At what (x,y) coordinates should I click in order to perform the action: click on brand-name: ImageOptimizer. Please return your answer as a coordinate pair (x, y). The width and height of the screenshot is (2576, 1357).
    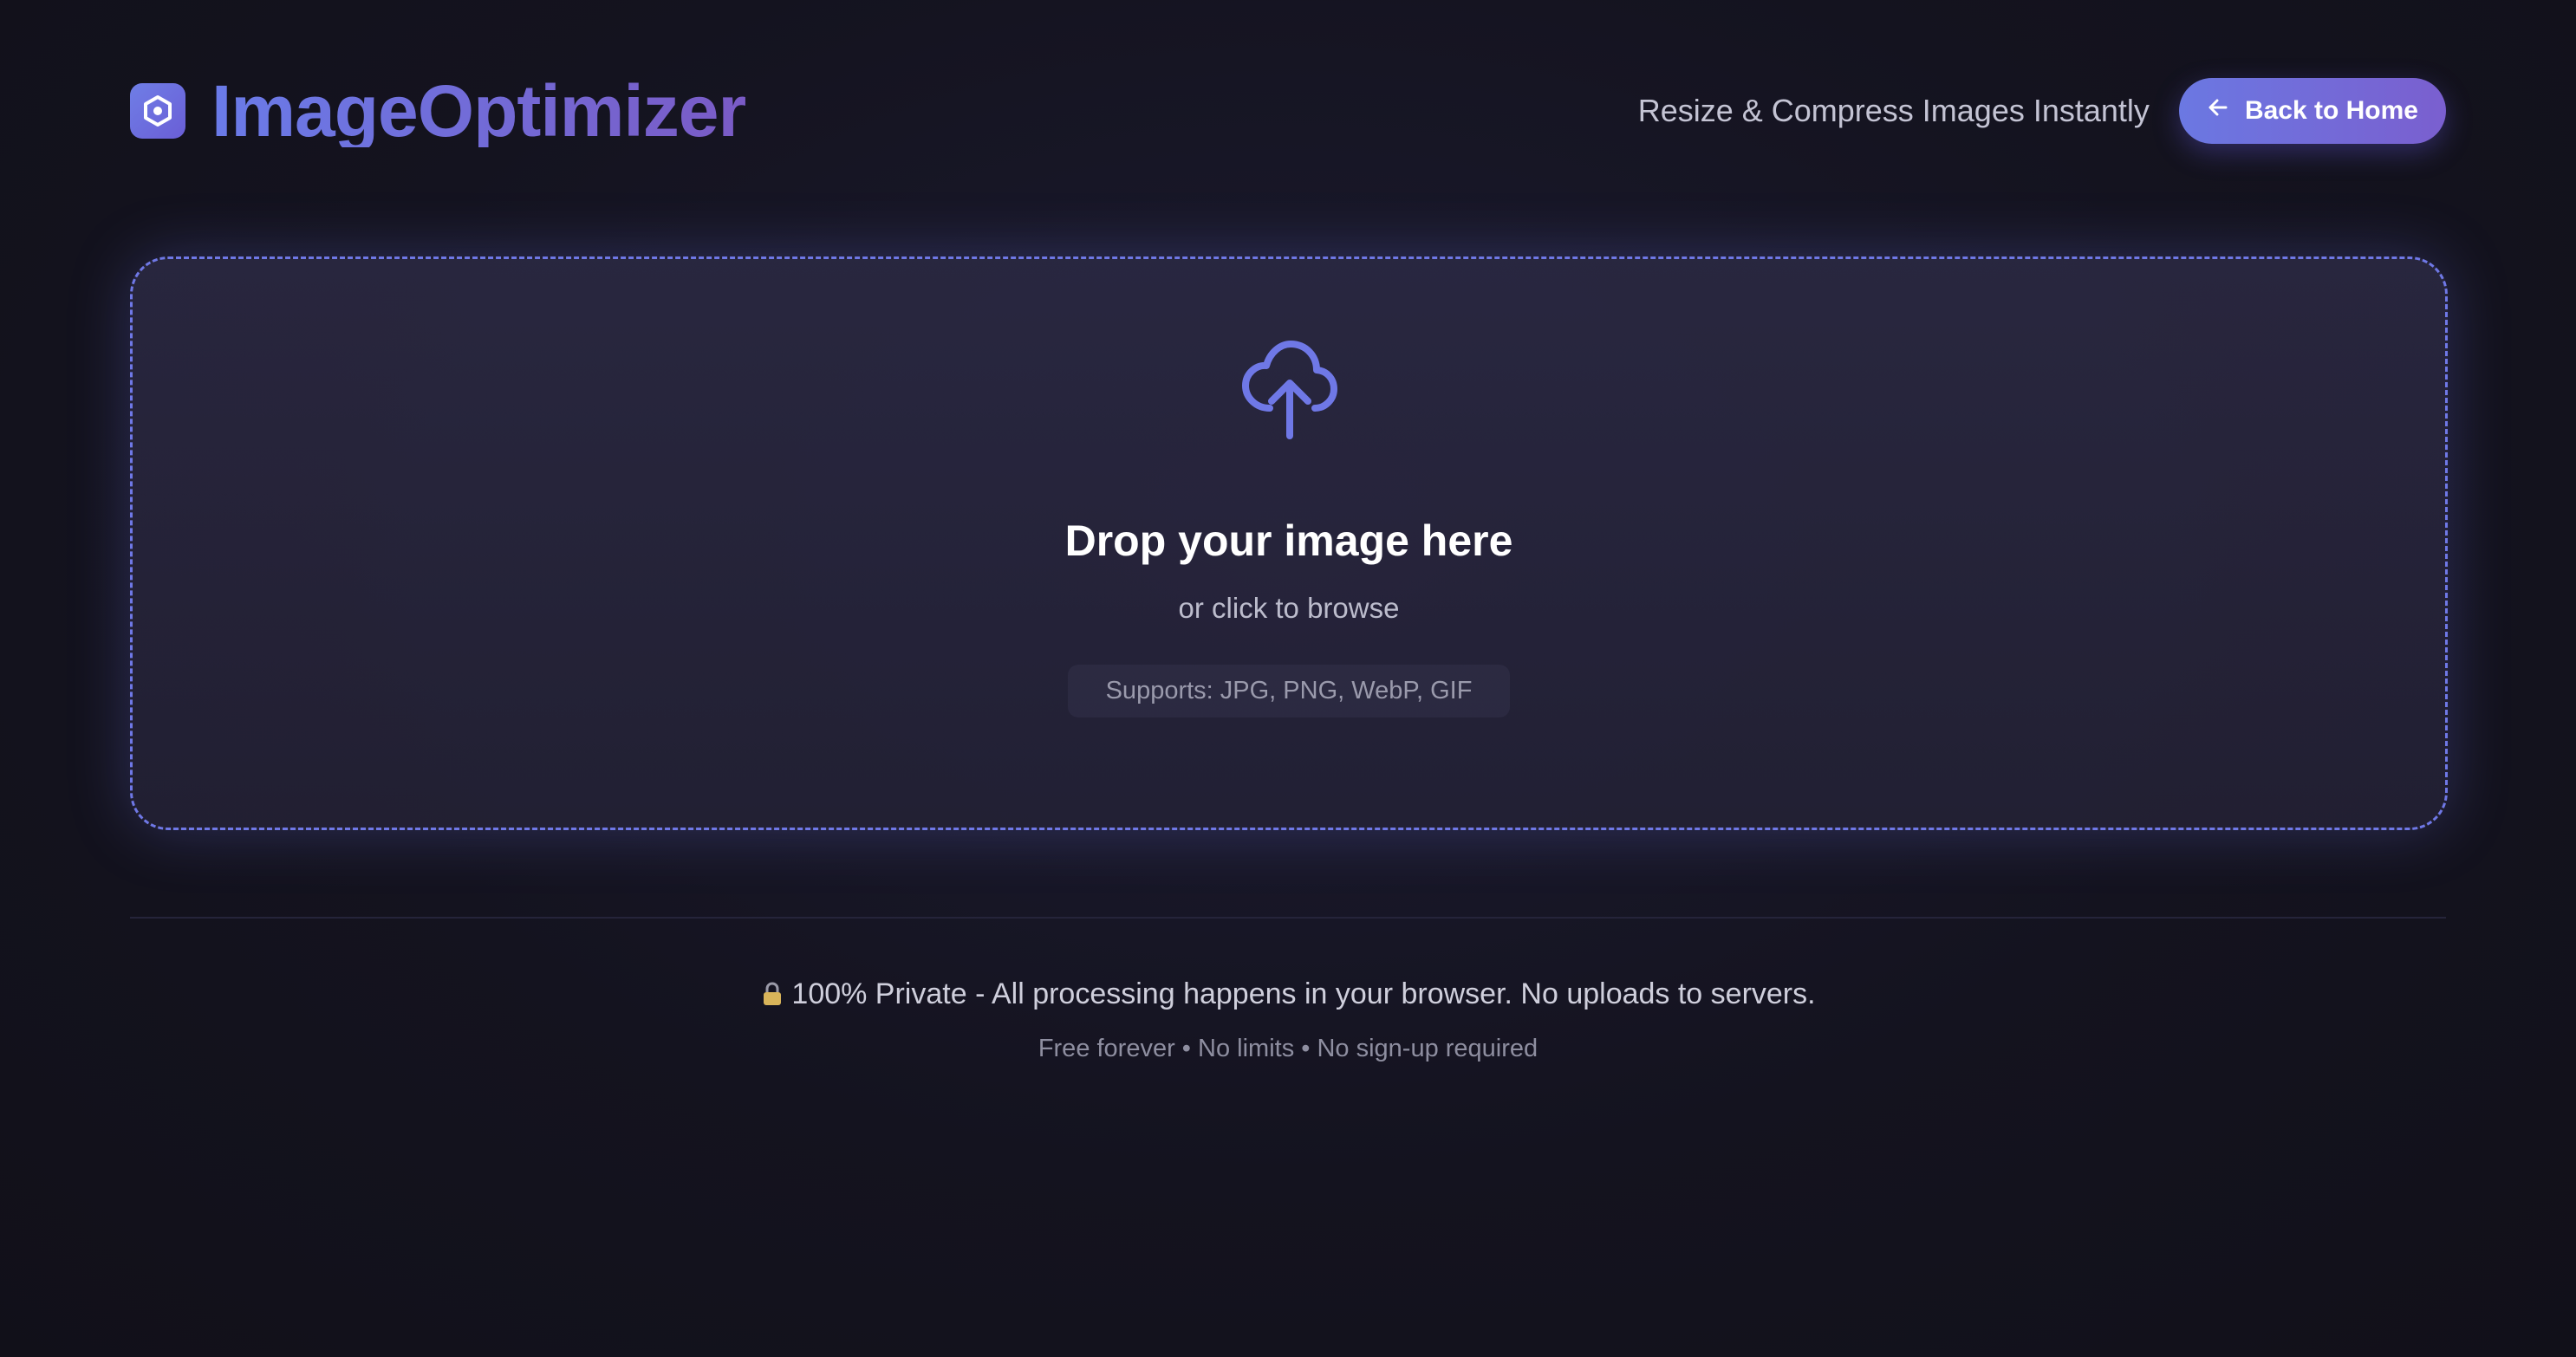
    Looking at the image, I should click on (479, 111).